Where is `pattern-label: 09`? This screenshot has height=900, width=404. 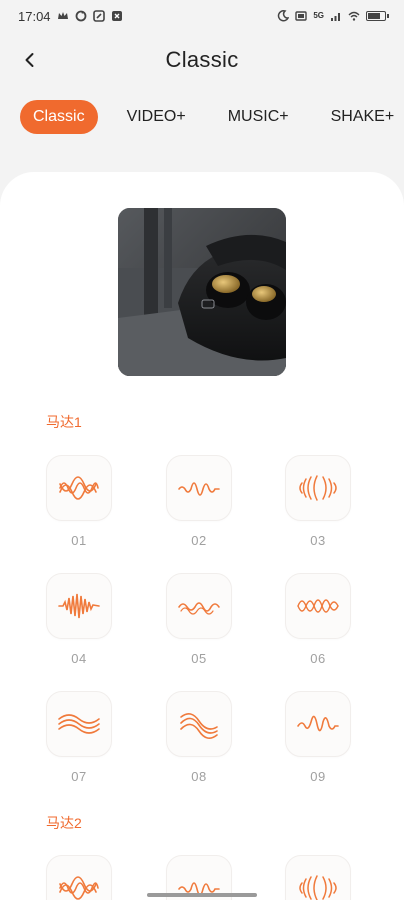 pattern-label: 09 is located at coordinates (318, 776).